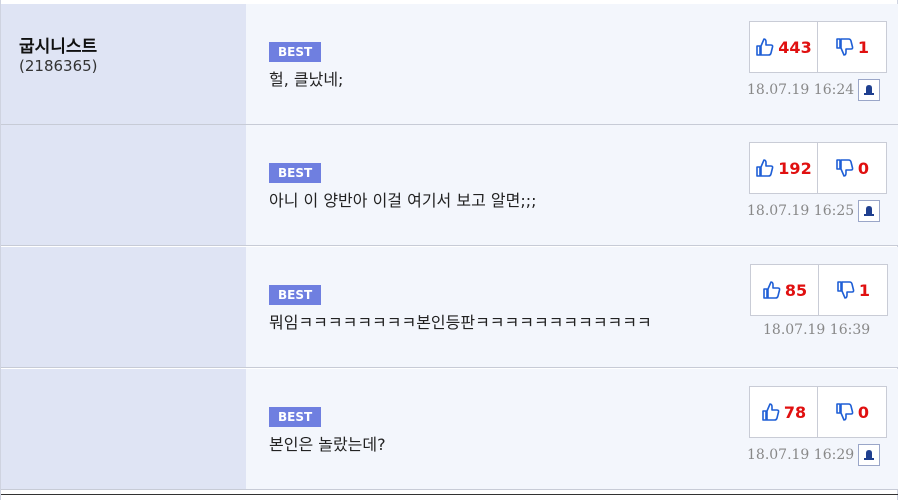  I want to click on comment-meta: 18.07.19 16:24, so click(814, 90).